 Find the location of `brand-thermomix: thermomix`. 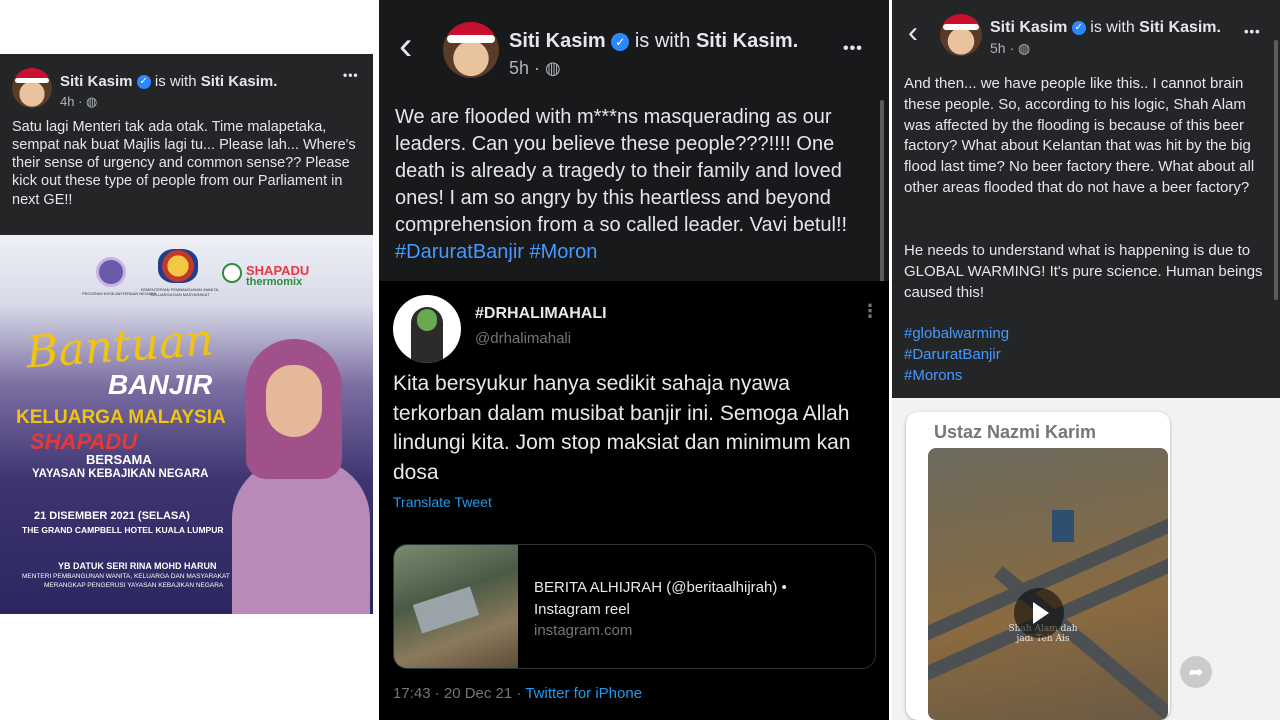

brand-thermomix: thermomix is located at coordinates (274, 282).